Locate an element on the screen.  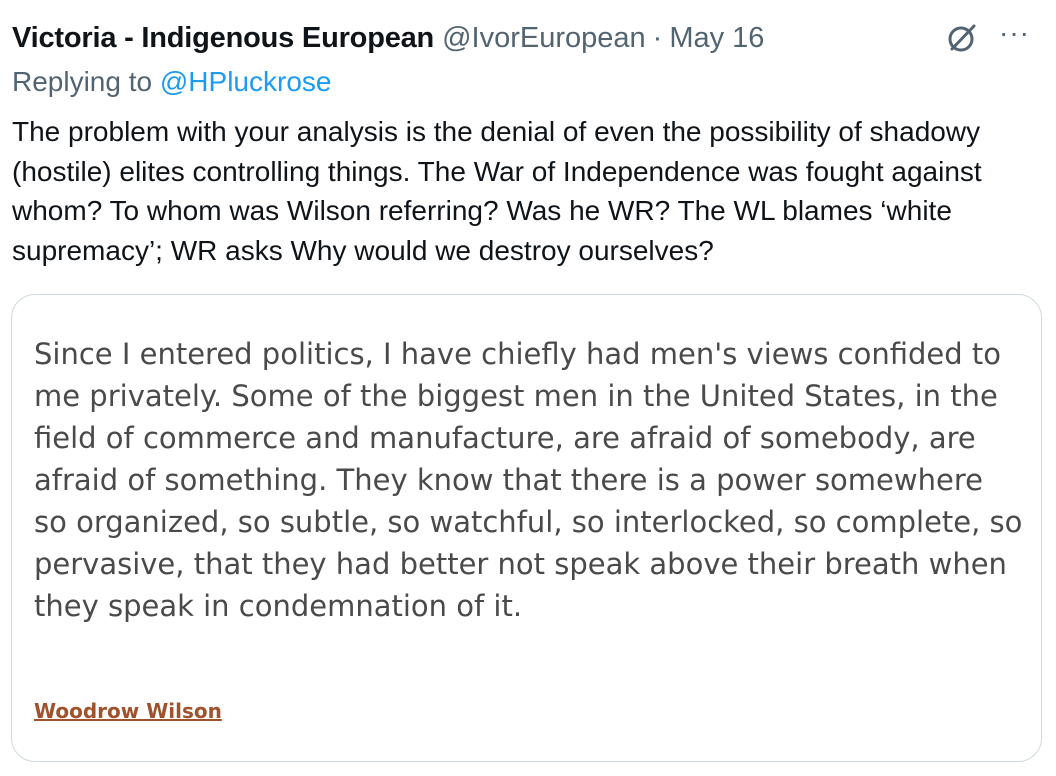
replying-to: Replying to @HPluckrose is located at coordinates (171, 82).